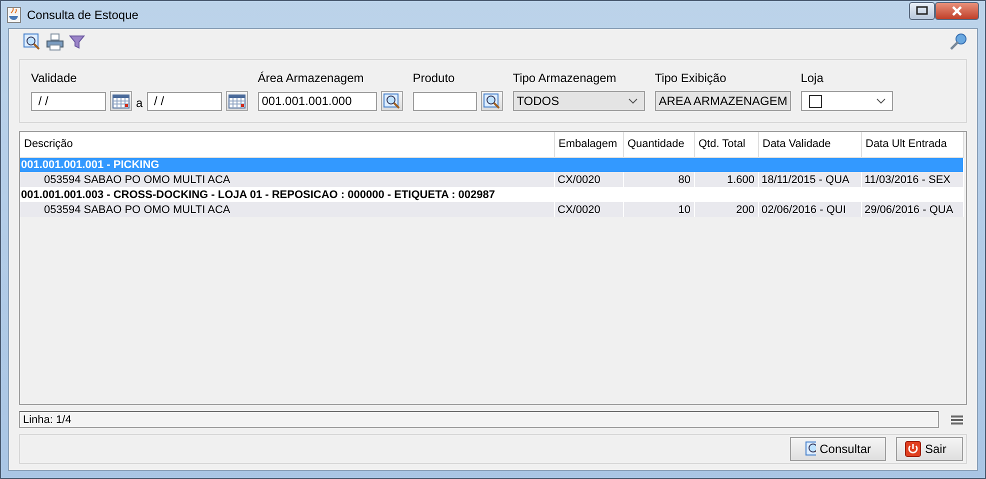 The width and height of the screenshot is (986, 479). What do you see at coordinates (565, 78) in the screenshot?
I see `field-label: Tipo Armazenagem` at bounding box center [565, 78].